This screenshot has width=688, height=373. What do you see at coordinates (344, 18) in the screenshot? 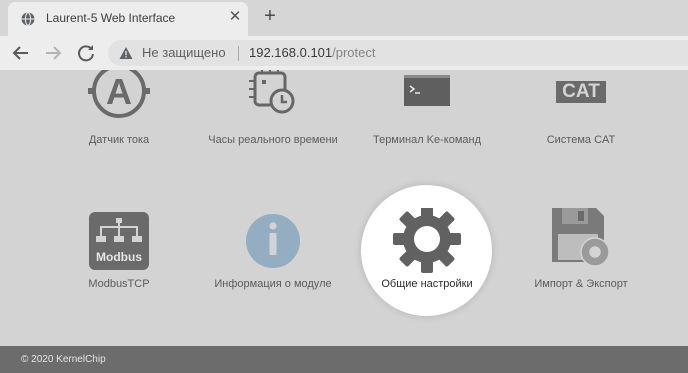
I see `browser-tab-bar: Laurent-5 Web Interface ✕ +` at bounding box center [344, 18].